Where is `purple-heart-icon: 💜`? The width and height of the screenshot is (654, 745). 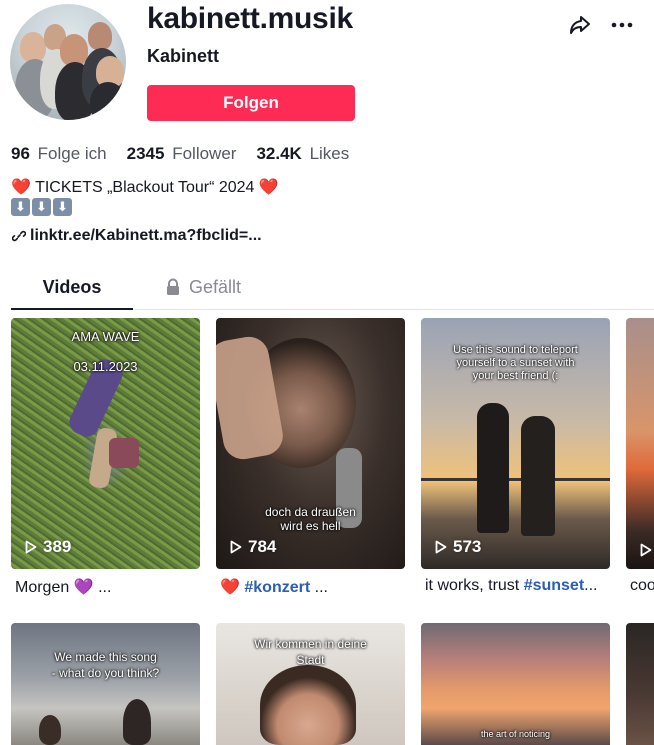
purple-heart-icon: 💜 is located at coordinates (83, 587).